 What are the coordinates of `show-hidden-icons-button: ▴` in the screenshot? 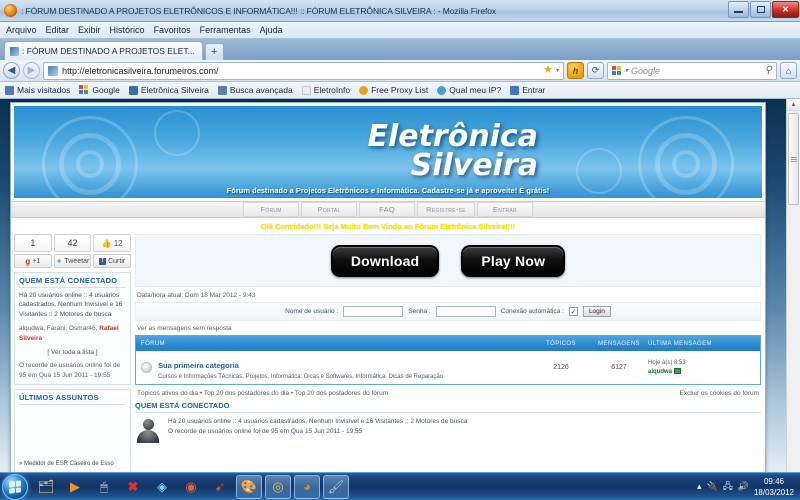 It's located at (699, 486).